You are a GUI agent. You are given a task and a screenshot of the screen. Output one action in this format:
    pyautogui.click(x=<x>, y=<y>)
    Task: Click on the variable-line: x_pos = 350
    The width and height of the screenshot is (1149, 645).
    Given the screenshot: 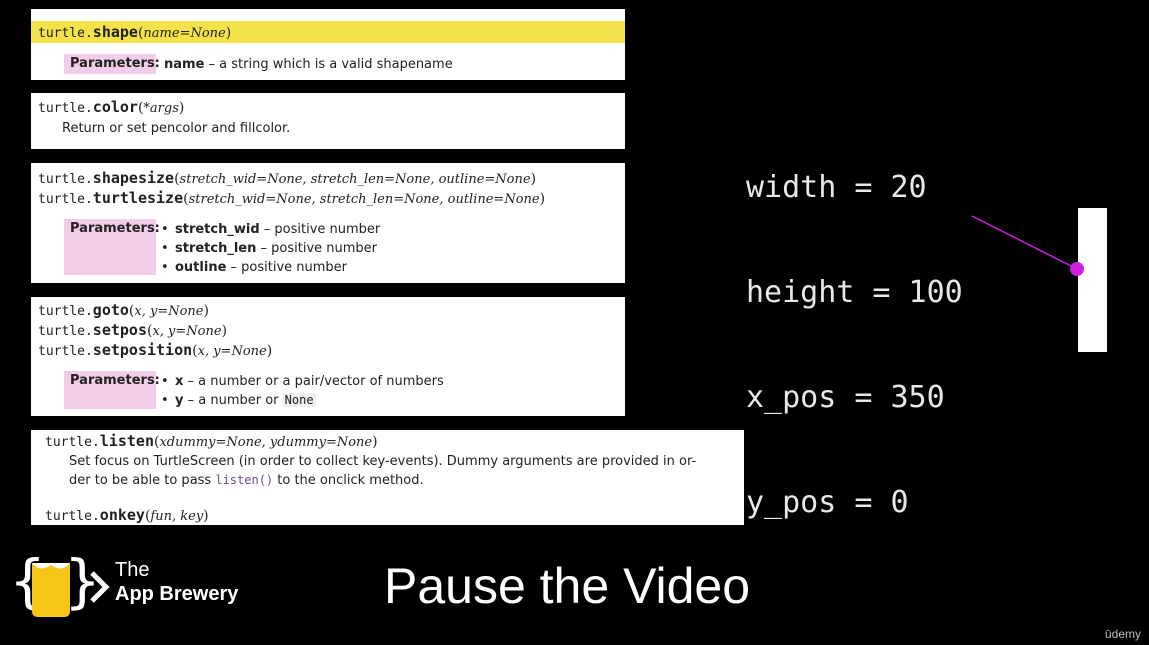 What is the action you would take?
    pyautogui.click(x=845, y=397)
    